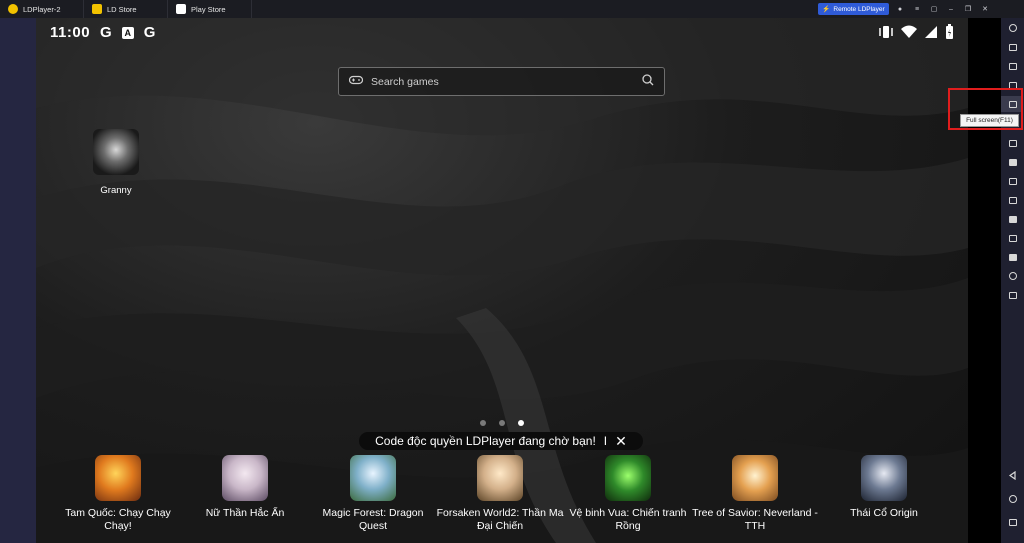 The width and height of the screenshot is (1024, 543). Describe the element at coordinates (1012, 295) in the screenshot. I see `more-icon` at that location.